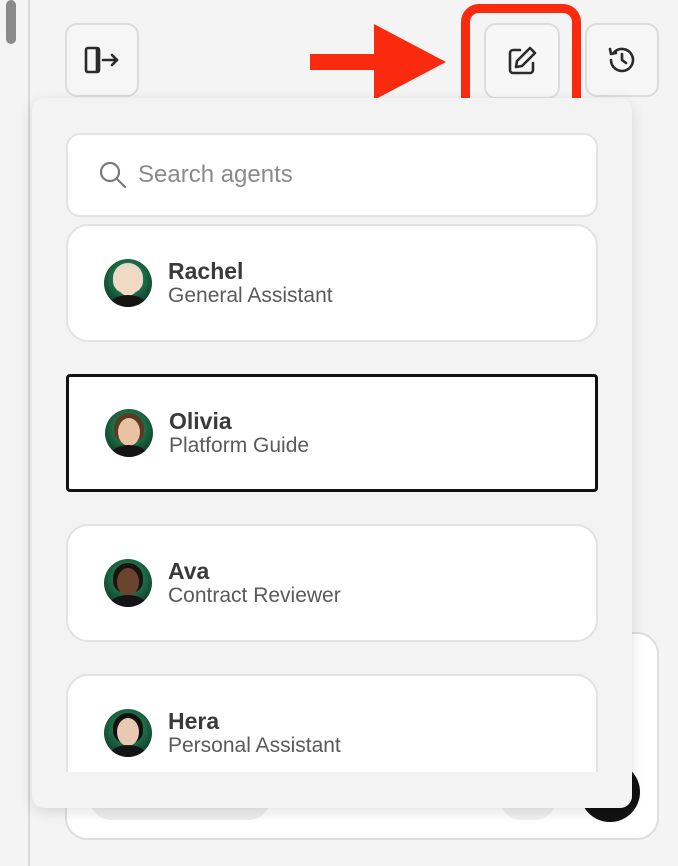 This screenshot has height=866, width=678. What do you see at coordinates (11, 22) in the screenshot?
I see `scrollbar-thumb` at bounding box center [11, 22].